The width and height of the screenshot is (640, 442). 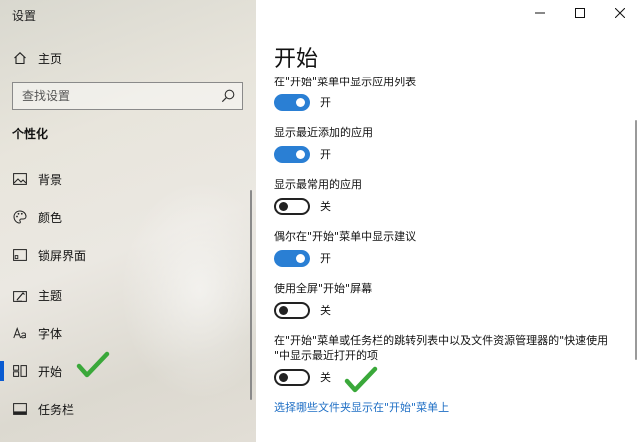 What do you see at coordinates (50, 333) in the screenshot?
I see `sidebar-item-label: 字体` at bounding box center [50, 333].